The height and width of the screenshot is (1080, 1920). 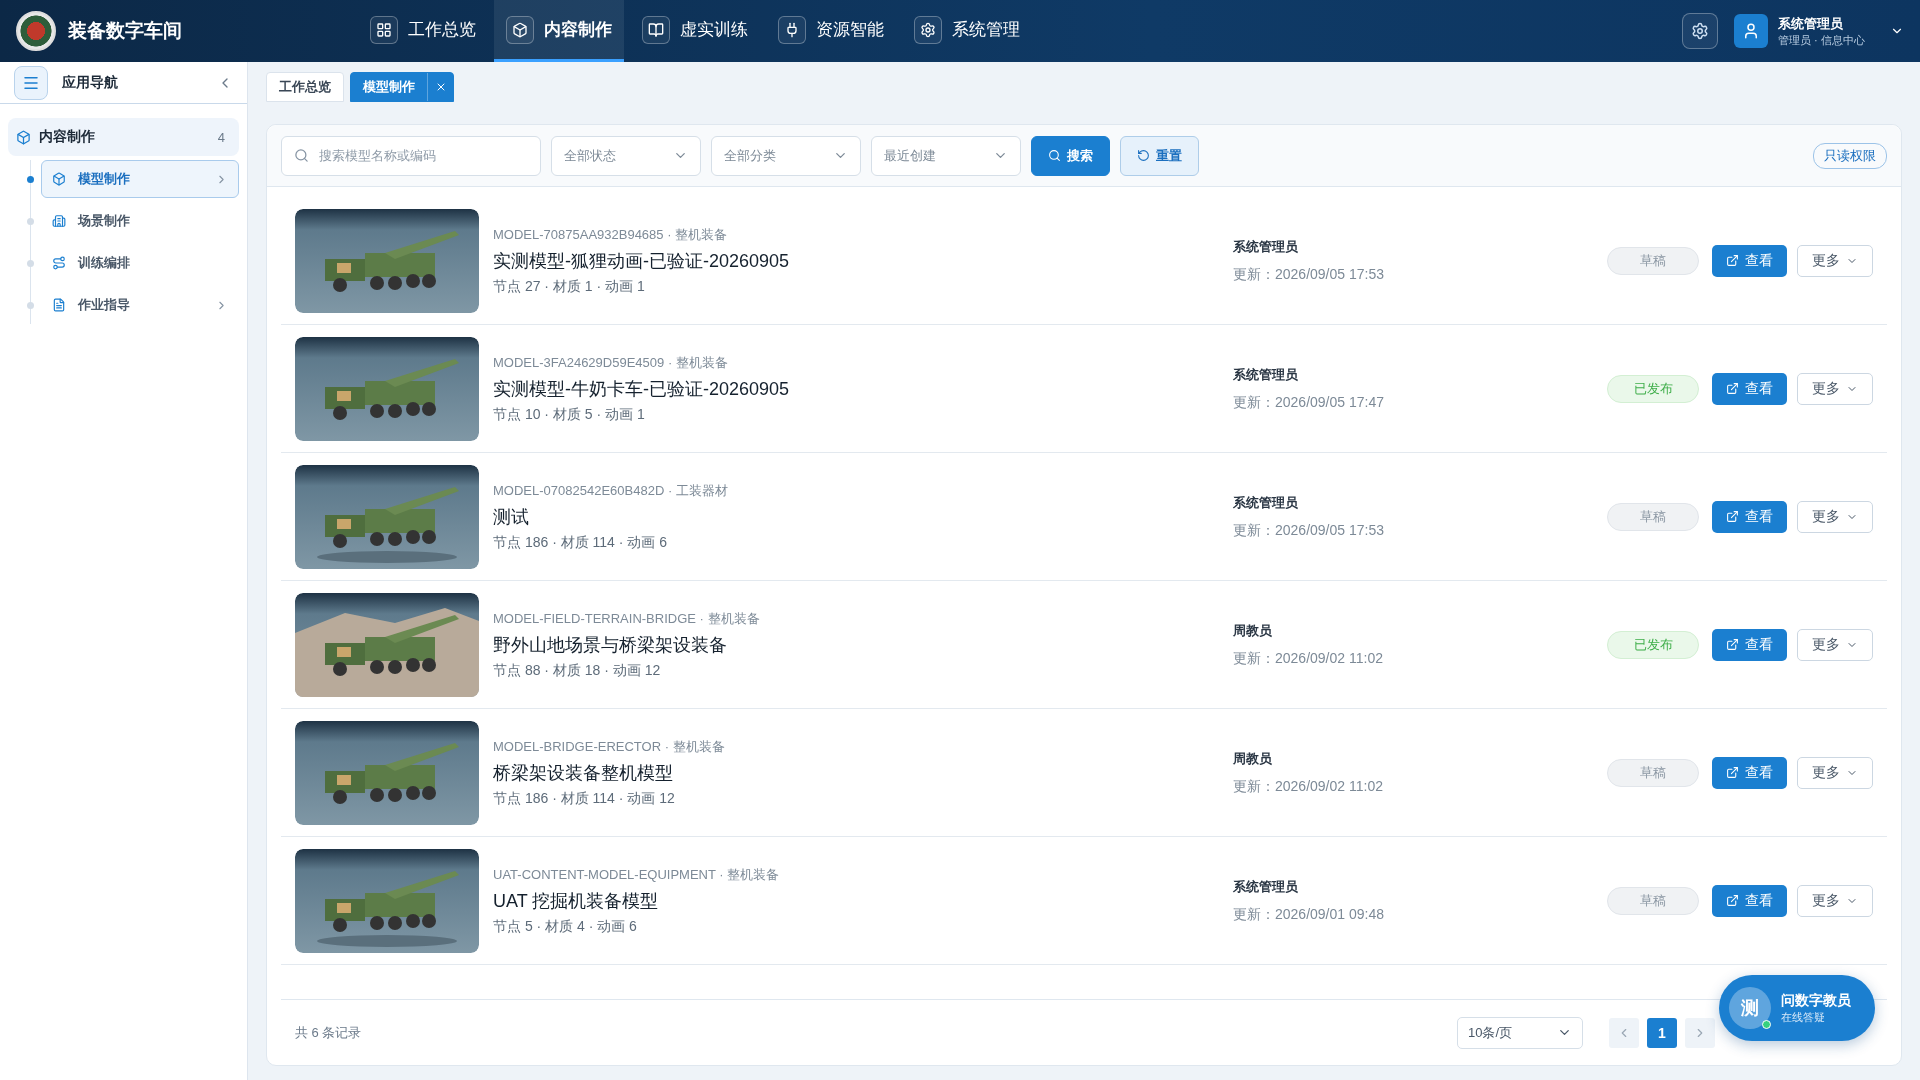 I want to click on nav-tab: 工作总览, so click(x=423, y=31).